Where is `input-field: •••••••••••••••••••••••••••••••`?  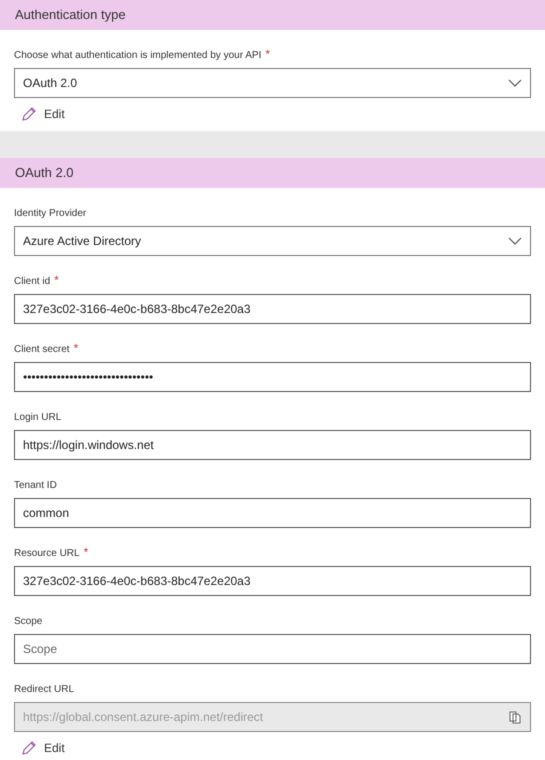
input-field: ••••••••••••••••••••••••••••••• is located at coordinates (272, 377).